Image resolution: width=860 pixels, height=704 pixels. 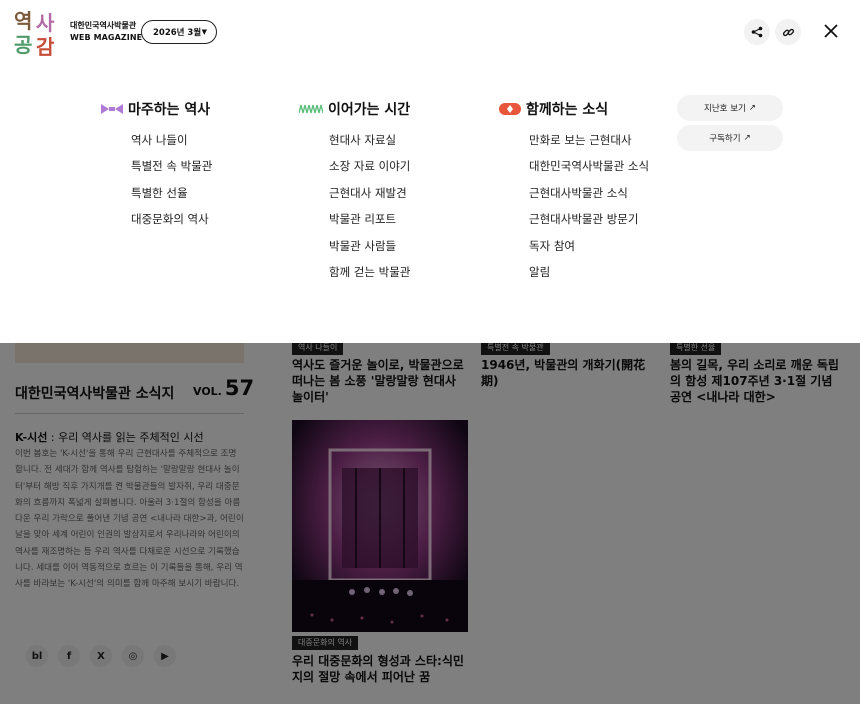 I want to click on menu-item: 현대사 자료실, so click(x=362, y=140).